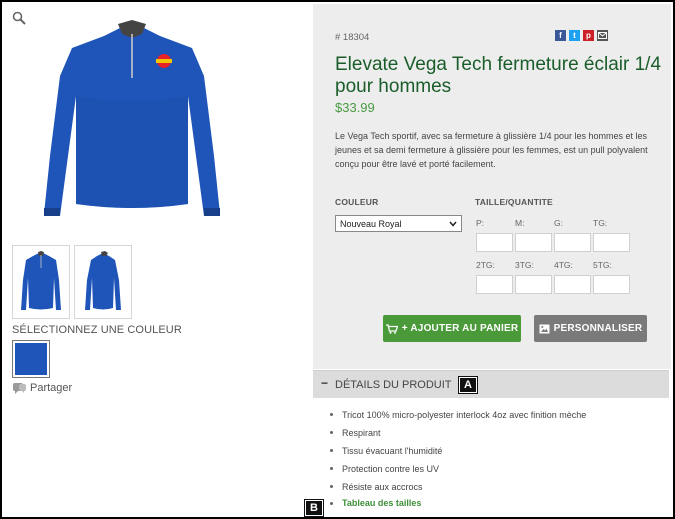 This screenshot has width=675, height=519. What do you see at coordinates (458, 436) in the screenshot?
I see `list-item: Respirant` at bounding box center [458, 436].